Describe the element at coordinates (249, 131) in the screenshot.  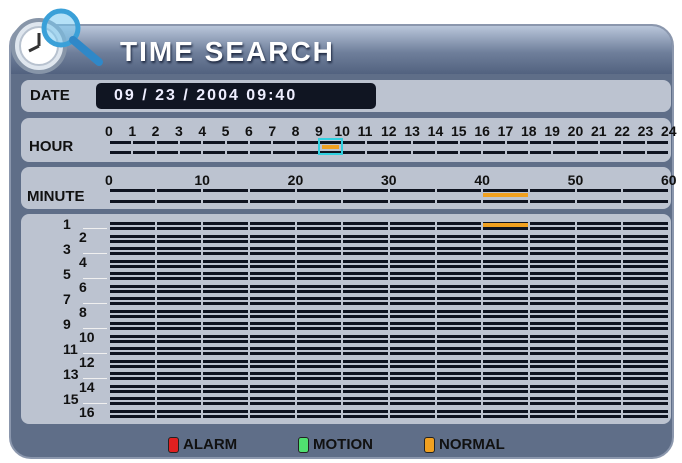
I see `hour-tick-label: 6` at that location.